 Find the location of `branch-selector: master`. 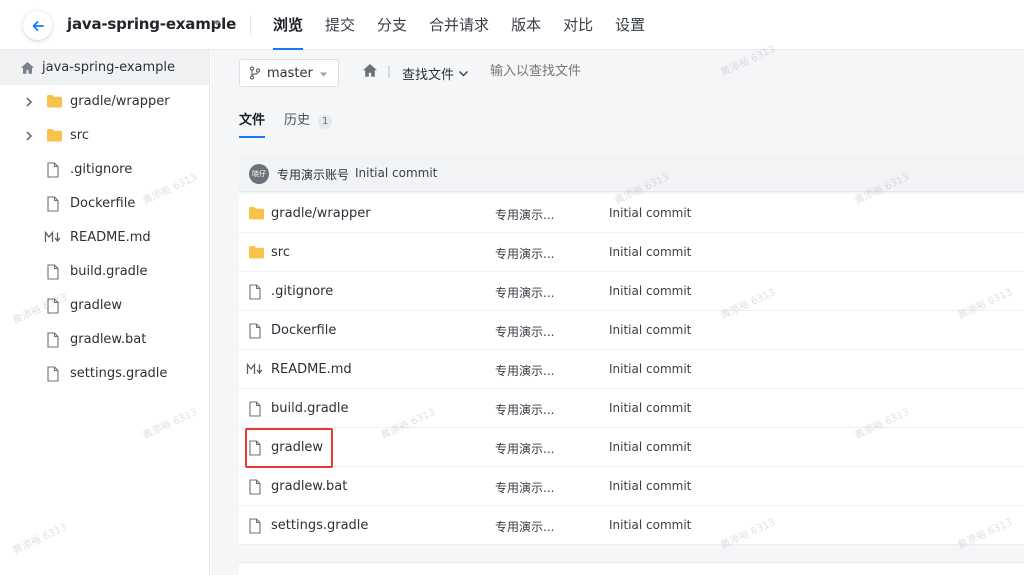

branch-selector: master is located at coordinates (289, 73).